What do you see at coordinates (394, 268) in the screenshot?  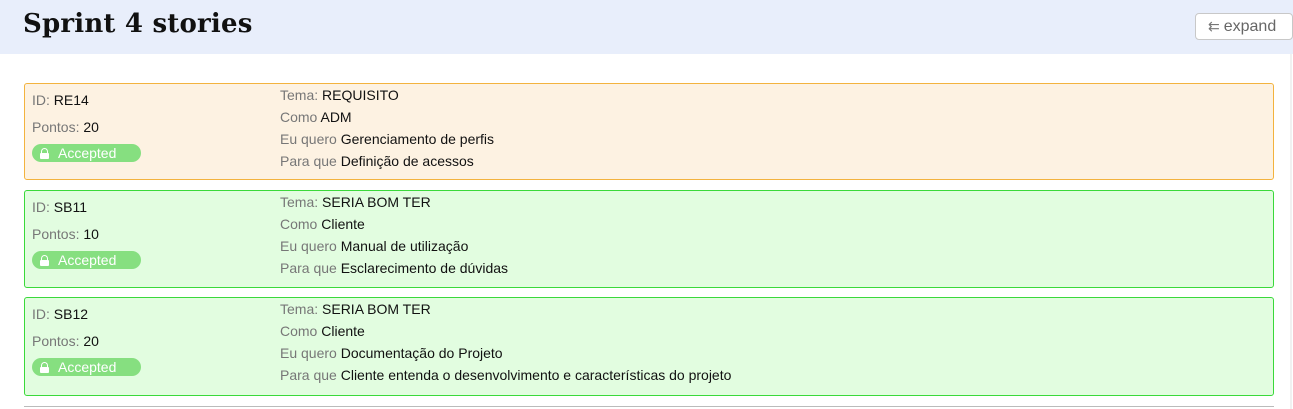 I see `story-para-que: Para que Esclarecimento de dúvidas` at bounding box center [394, 268].